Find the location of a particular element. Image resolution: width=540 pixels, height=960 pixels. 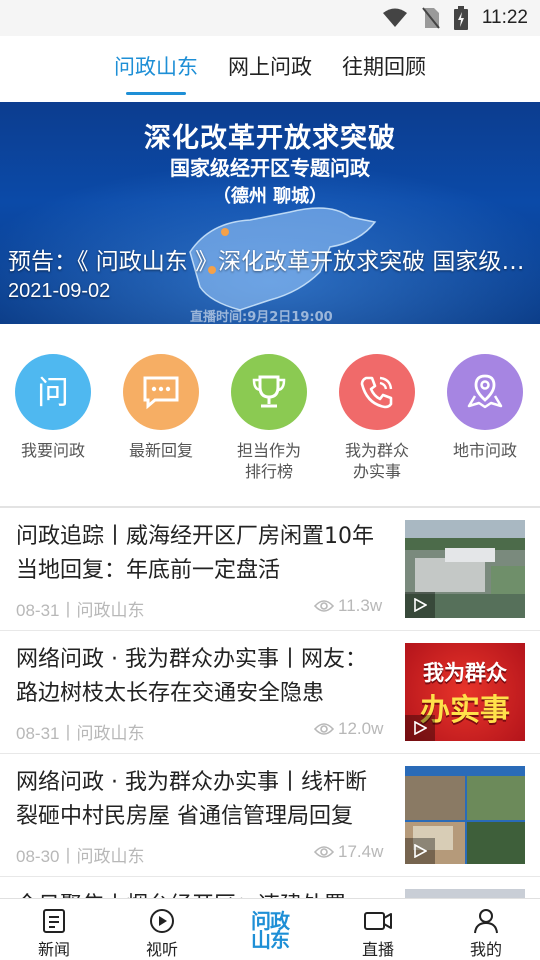

banner-live-time: 直播时间:9月2日19:00 is located at coordinates (261, 317).